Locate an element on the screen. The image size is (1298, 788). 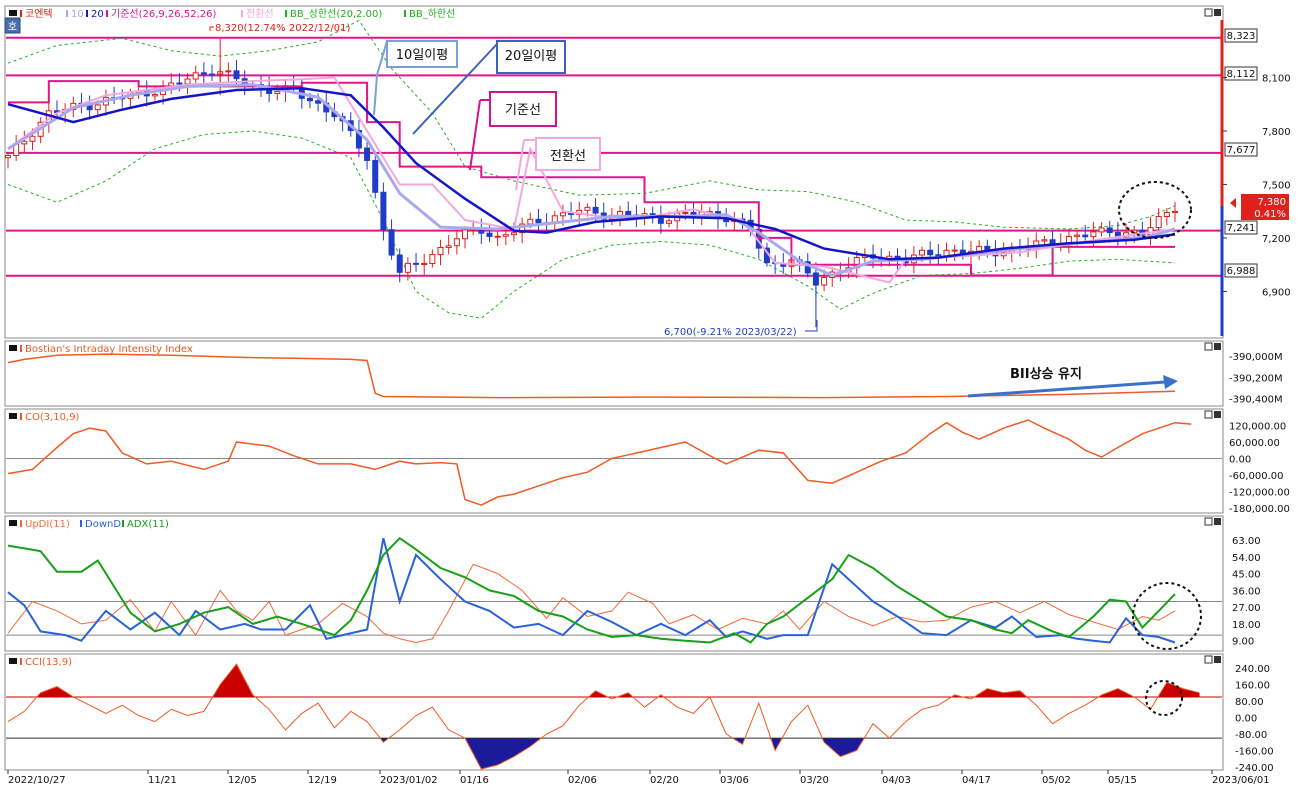
y-tick-label: 18.00 is located at coordinates (1246, 625).